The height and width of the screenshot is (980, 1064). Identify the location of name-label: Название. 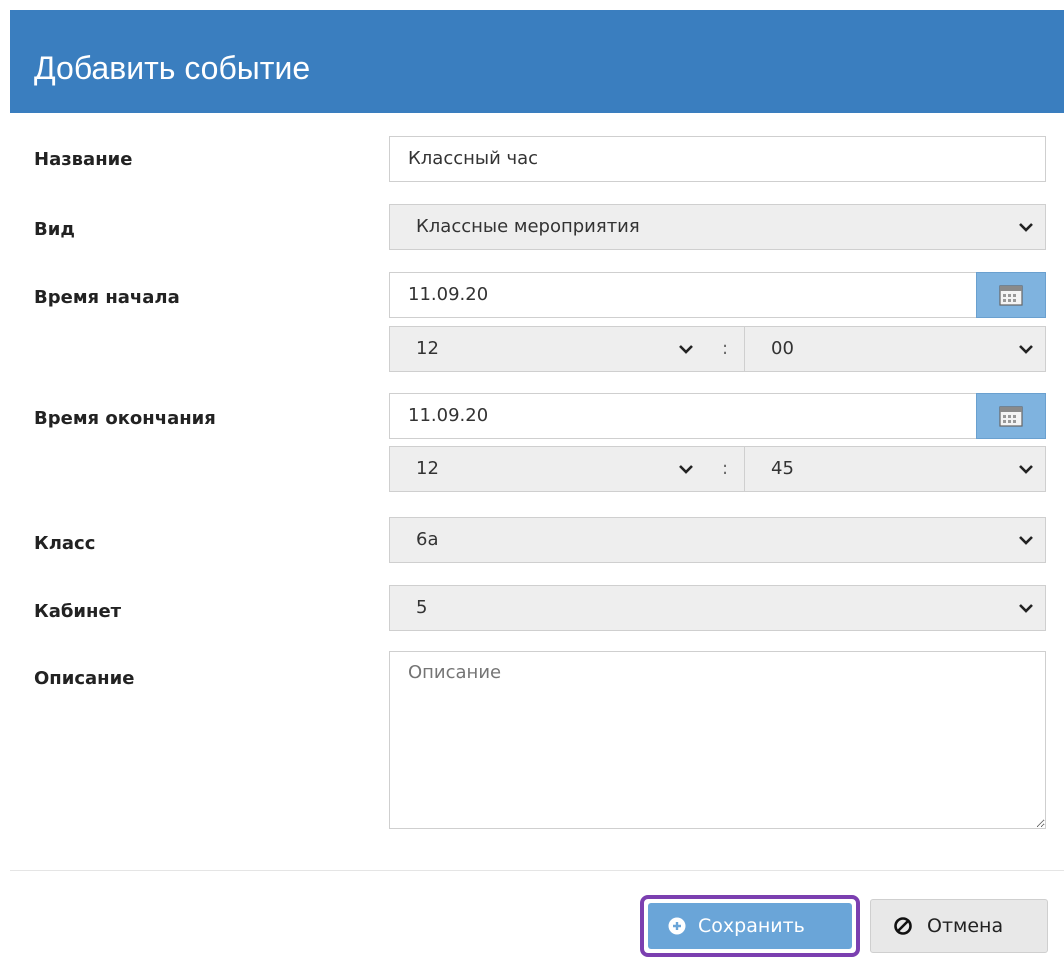
(83, 159).